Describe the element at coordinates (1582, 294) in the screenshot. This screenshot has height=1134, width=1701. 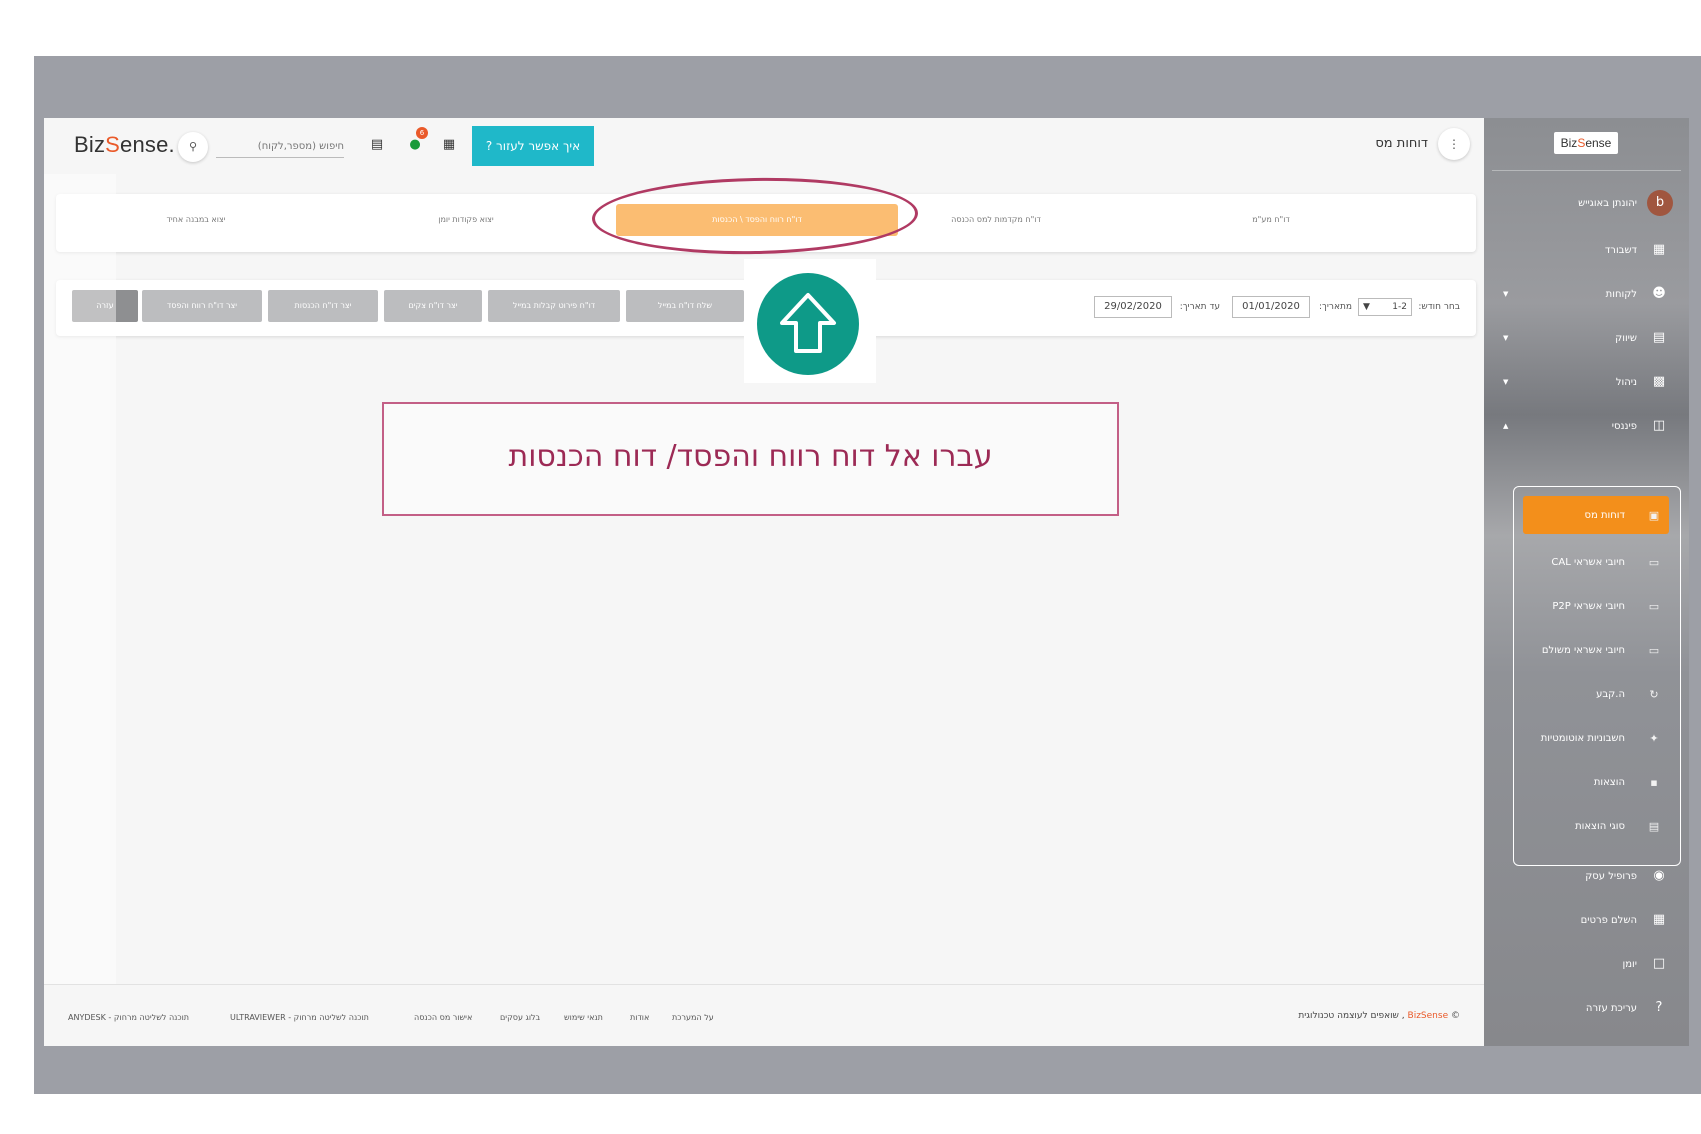
I see `sidebar-item-customers: ☻ לקוחות ▼` at that location.